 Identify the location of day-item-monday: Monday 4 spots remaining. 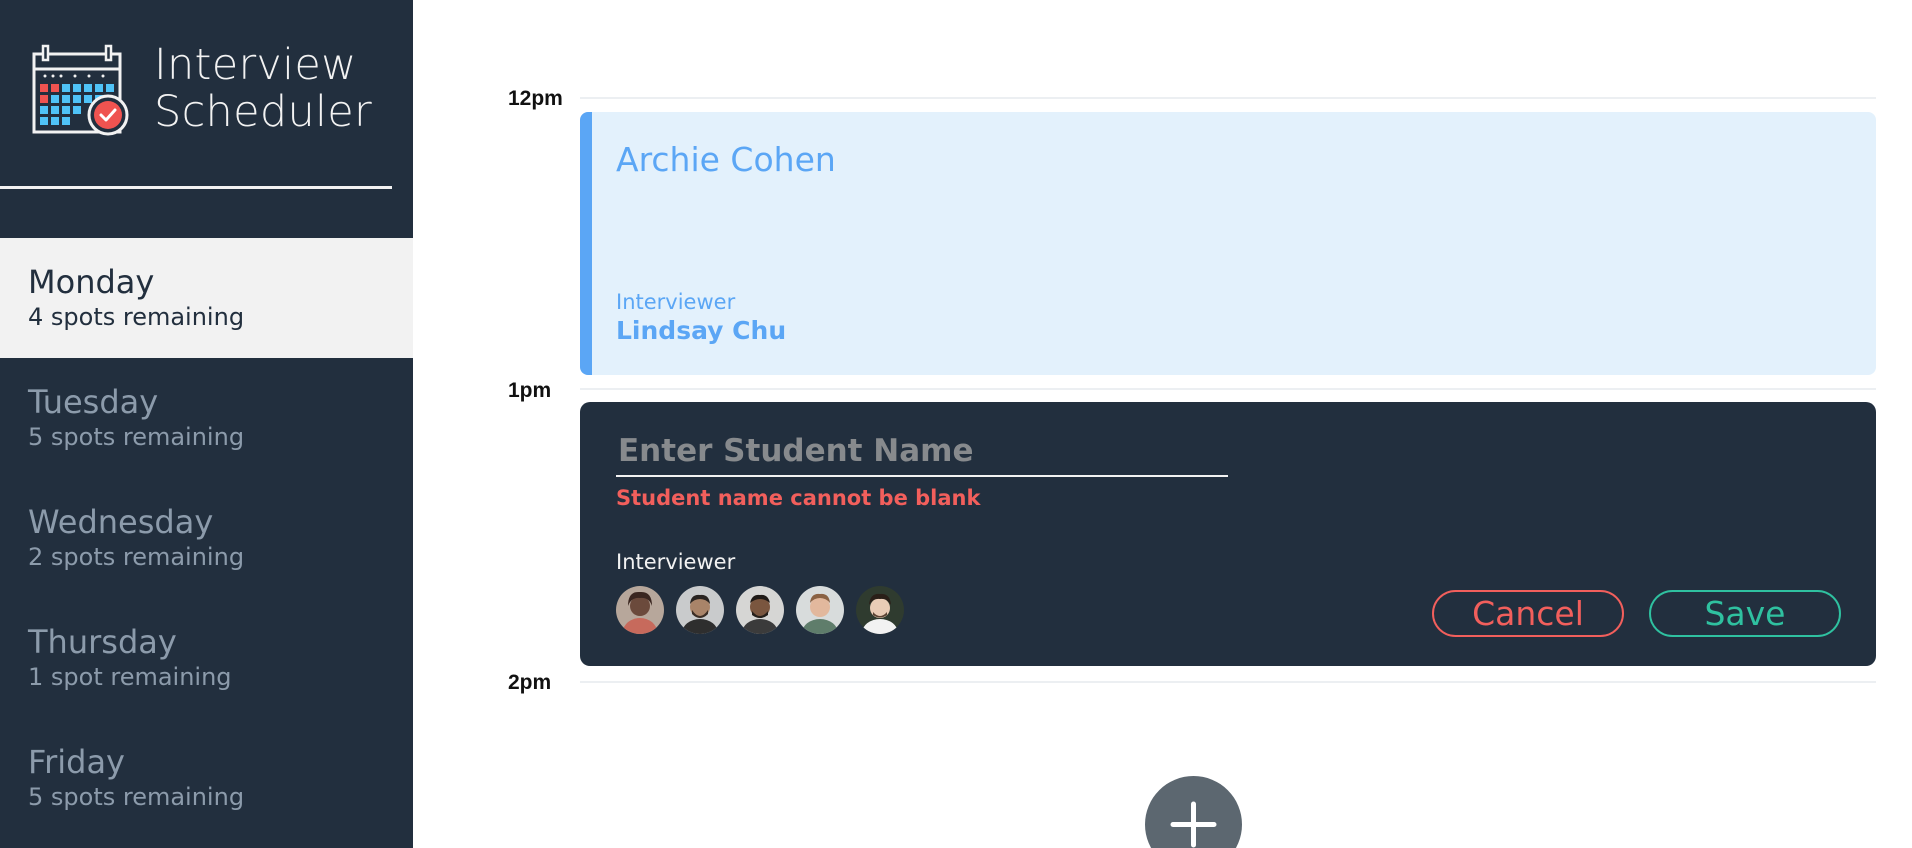
(206, 298).